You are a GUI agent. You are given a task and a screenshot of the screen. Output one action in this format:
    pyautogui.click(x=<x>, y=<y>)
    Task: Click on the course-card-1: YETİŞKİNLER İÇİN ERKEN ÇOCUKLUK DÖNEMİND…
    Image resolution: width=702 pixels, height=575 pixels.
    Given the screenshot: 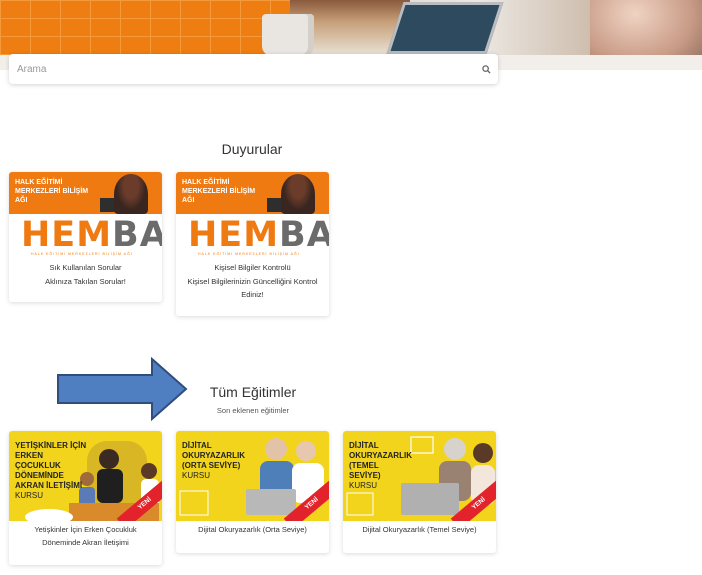 What is the action you would take?
    pyautogui.click(x=85, y=498)
    